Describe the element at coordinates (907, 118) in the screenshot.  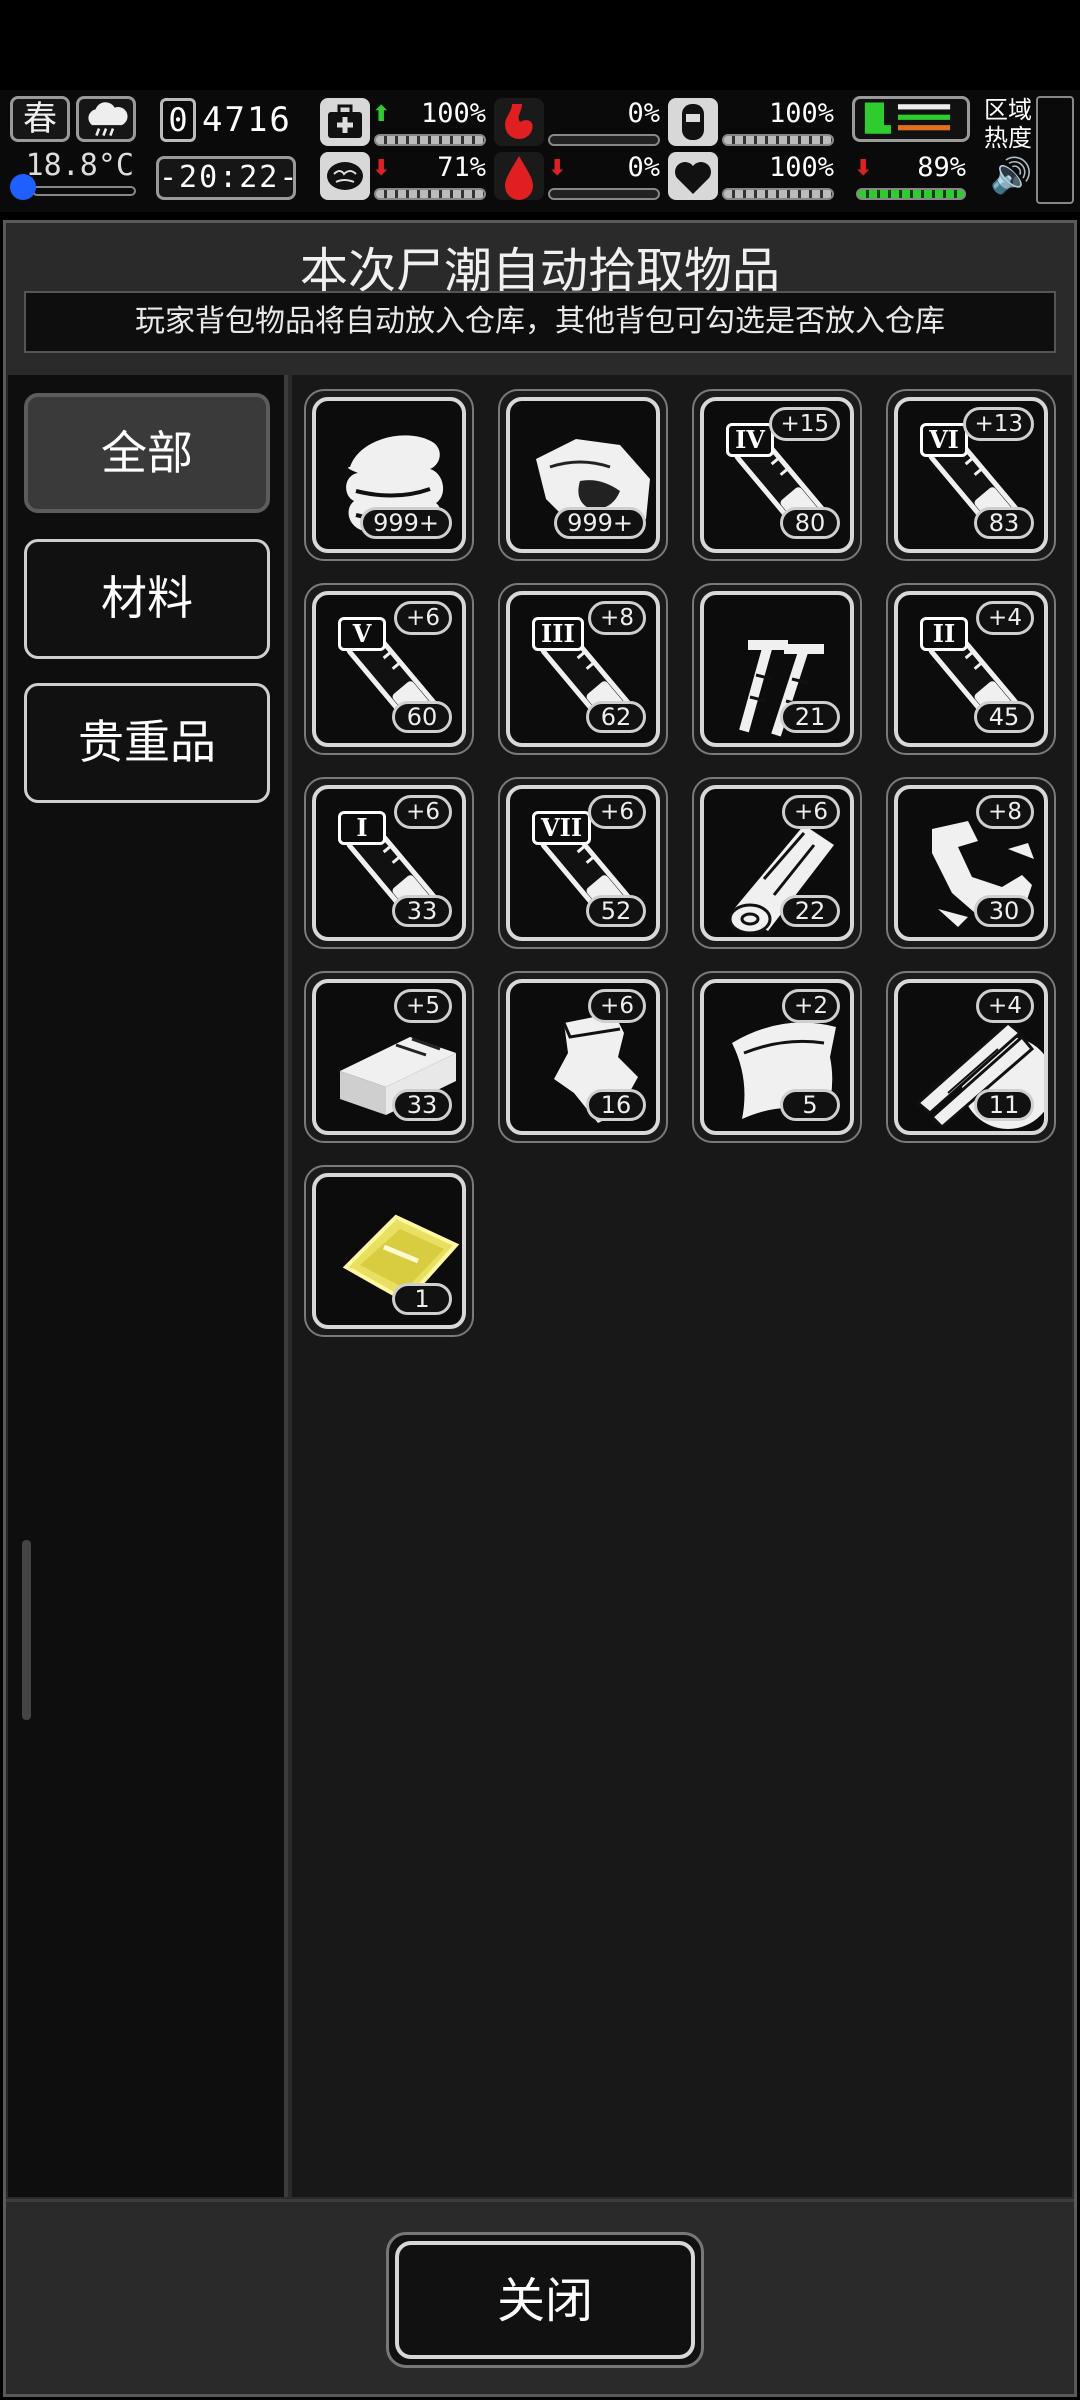
I see `boot-icon` at that location.